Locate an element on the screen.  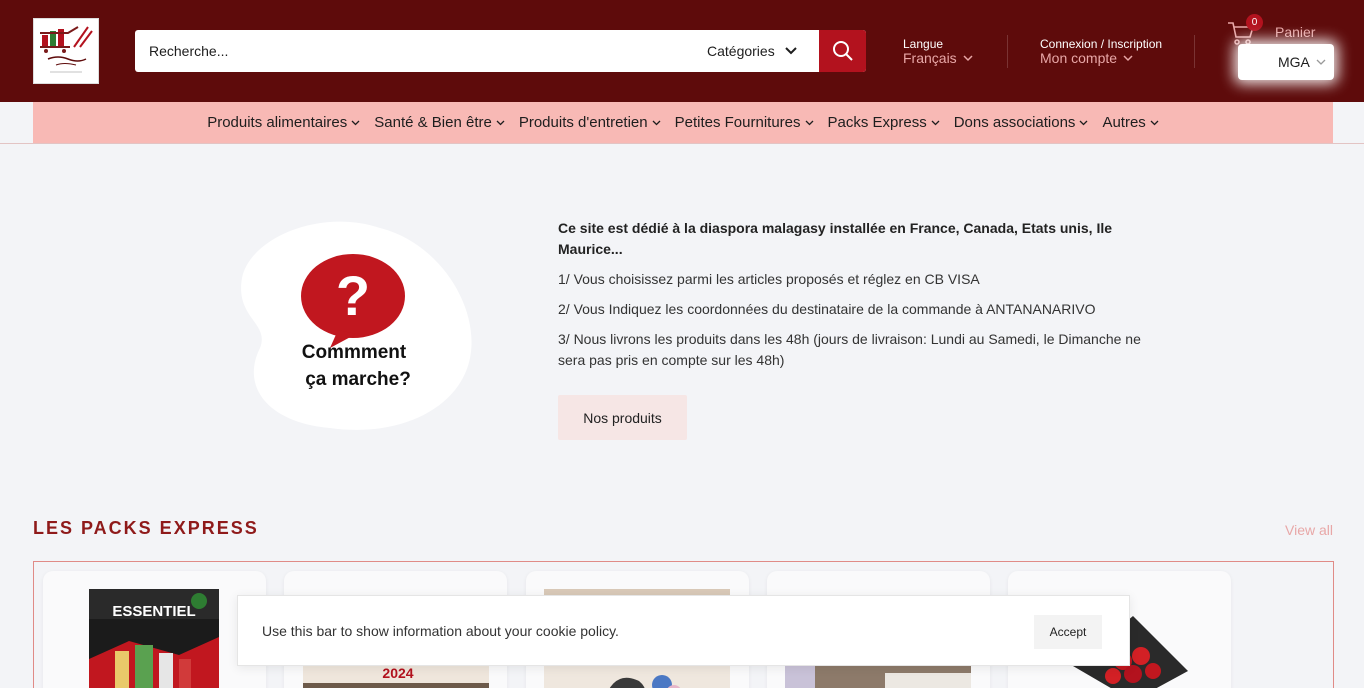
store-logo is located at coordinates (66, 51).